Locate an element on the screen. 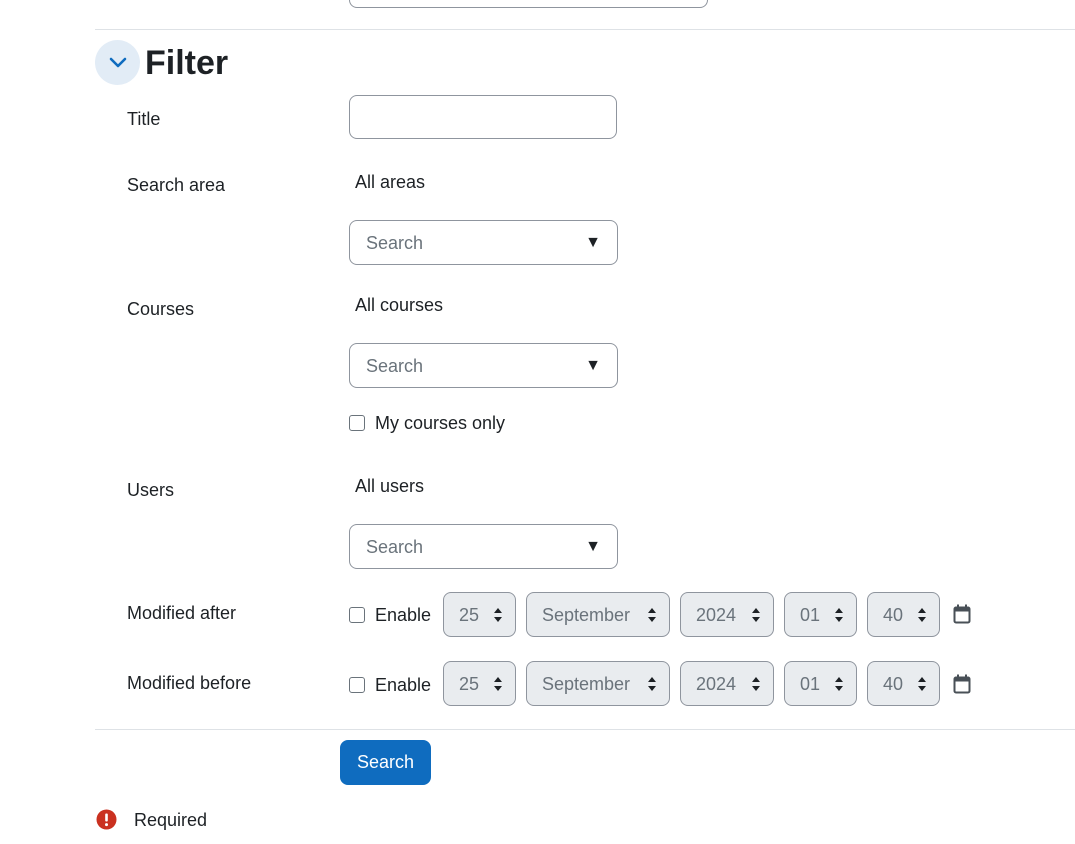 The height and width of the screenshot is (844, 1075). section-title: Filter is located at coordinates (187, 63).